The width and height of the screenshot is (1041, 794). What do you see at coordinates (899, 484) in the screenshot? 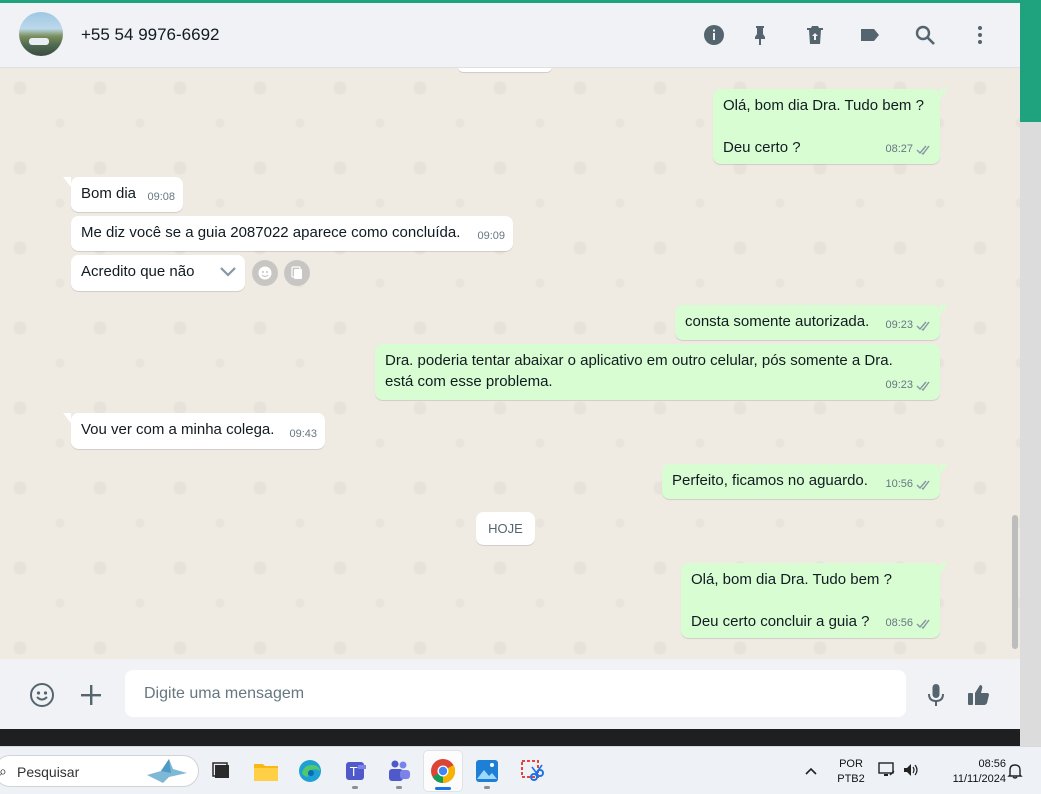
I see `message-time: 10:56` at bounding box center [899, 484].